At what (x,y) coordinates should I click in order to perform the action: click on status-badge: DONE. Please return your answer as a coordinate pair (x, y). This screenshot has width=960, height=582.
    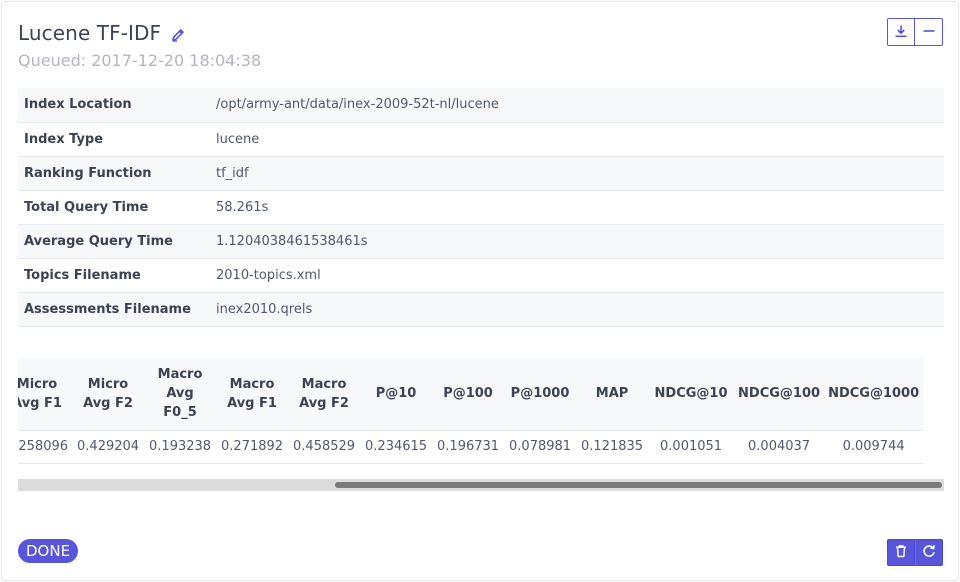
    Looking at the image, I should click on (48, 551).